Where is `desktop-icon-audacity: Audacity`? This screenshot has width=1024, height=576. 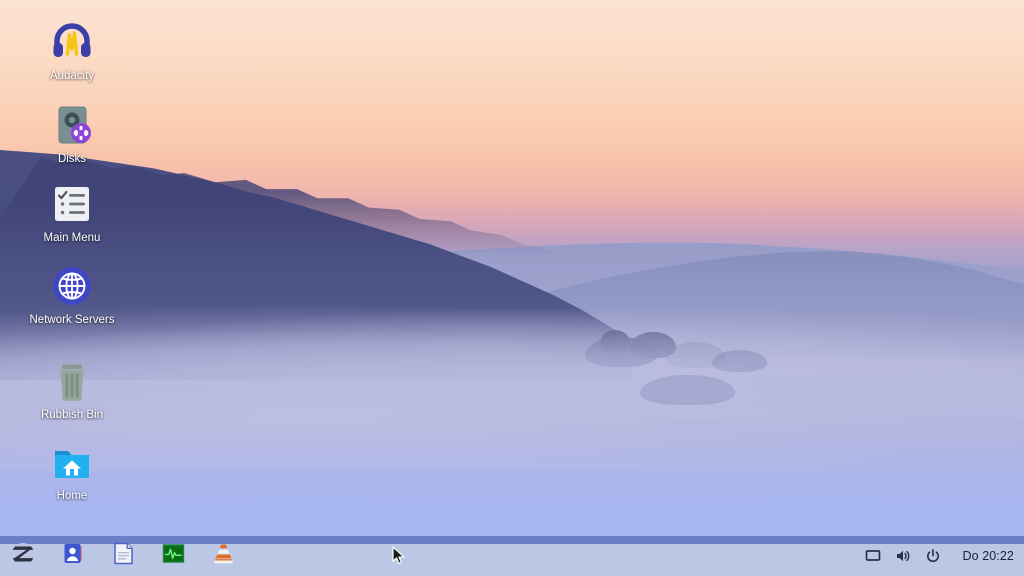
desktop-icon-audacity: Audacity is located at coordinates (72, 50).